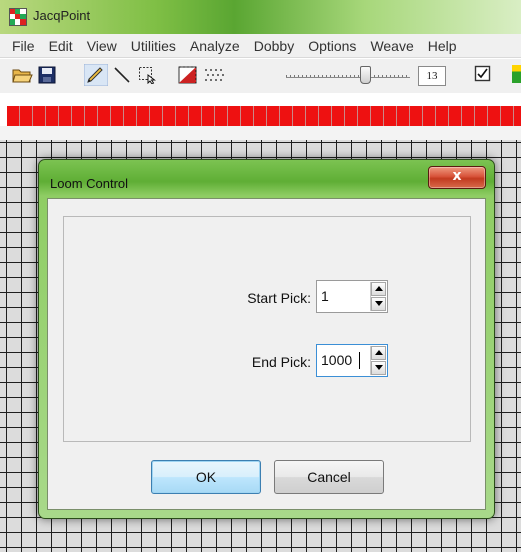 This screenshot has height=552, width=521. I want to click on open-folder-icon, so click(23, 75).